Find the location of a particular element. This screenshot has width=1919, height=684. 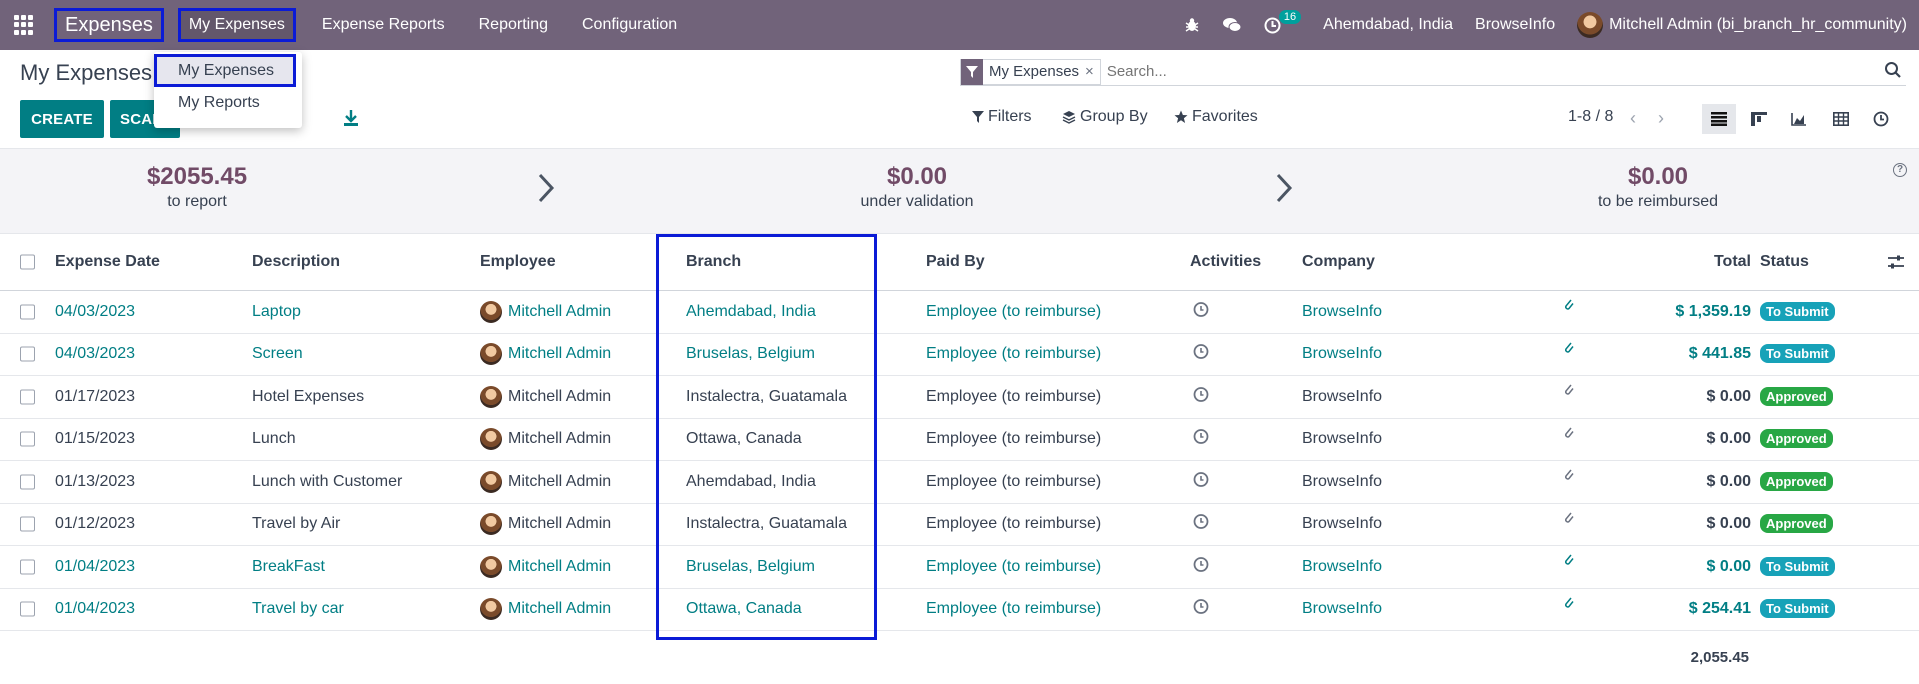

activity-count-badge: 16 is located at coordinates (1290, 17).